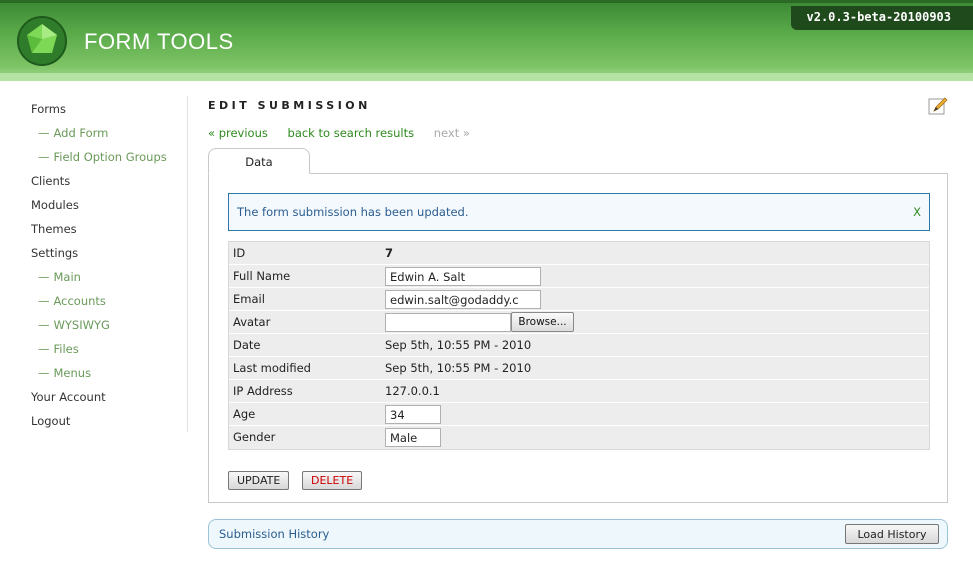  What do you see at coordinates (332, 480) in the screenshot?
I see `delete-button: DELETE` at bounding box center [332, 480].